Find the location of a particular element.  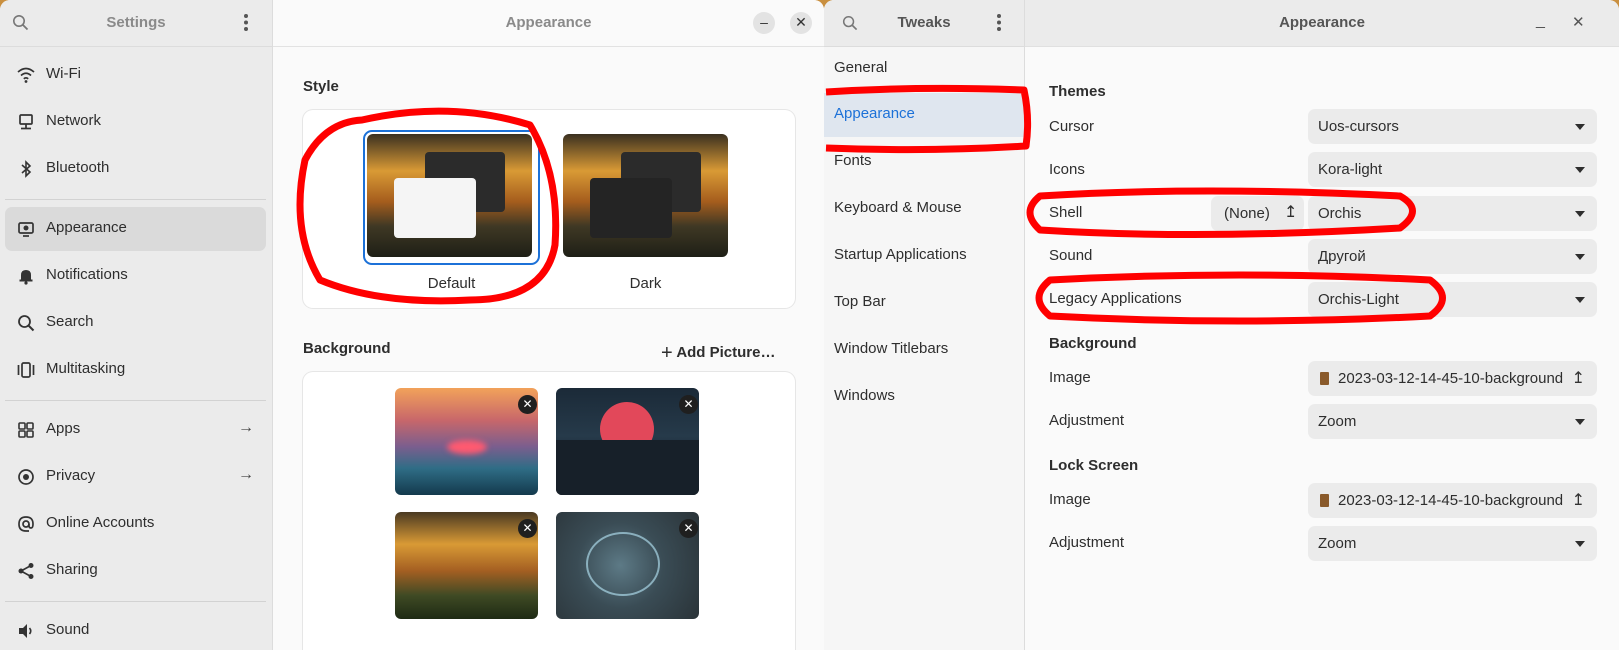

sidebar-item-label: Bluetooth is located at coordinates (78, 167).